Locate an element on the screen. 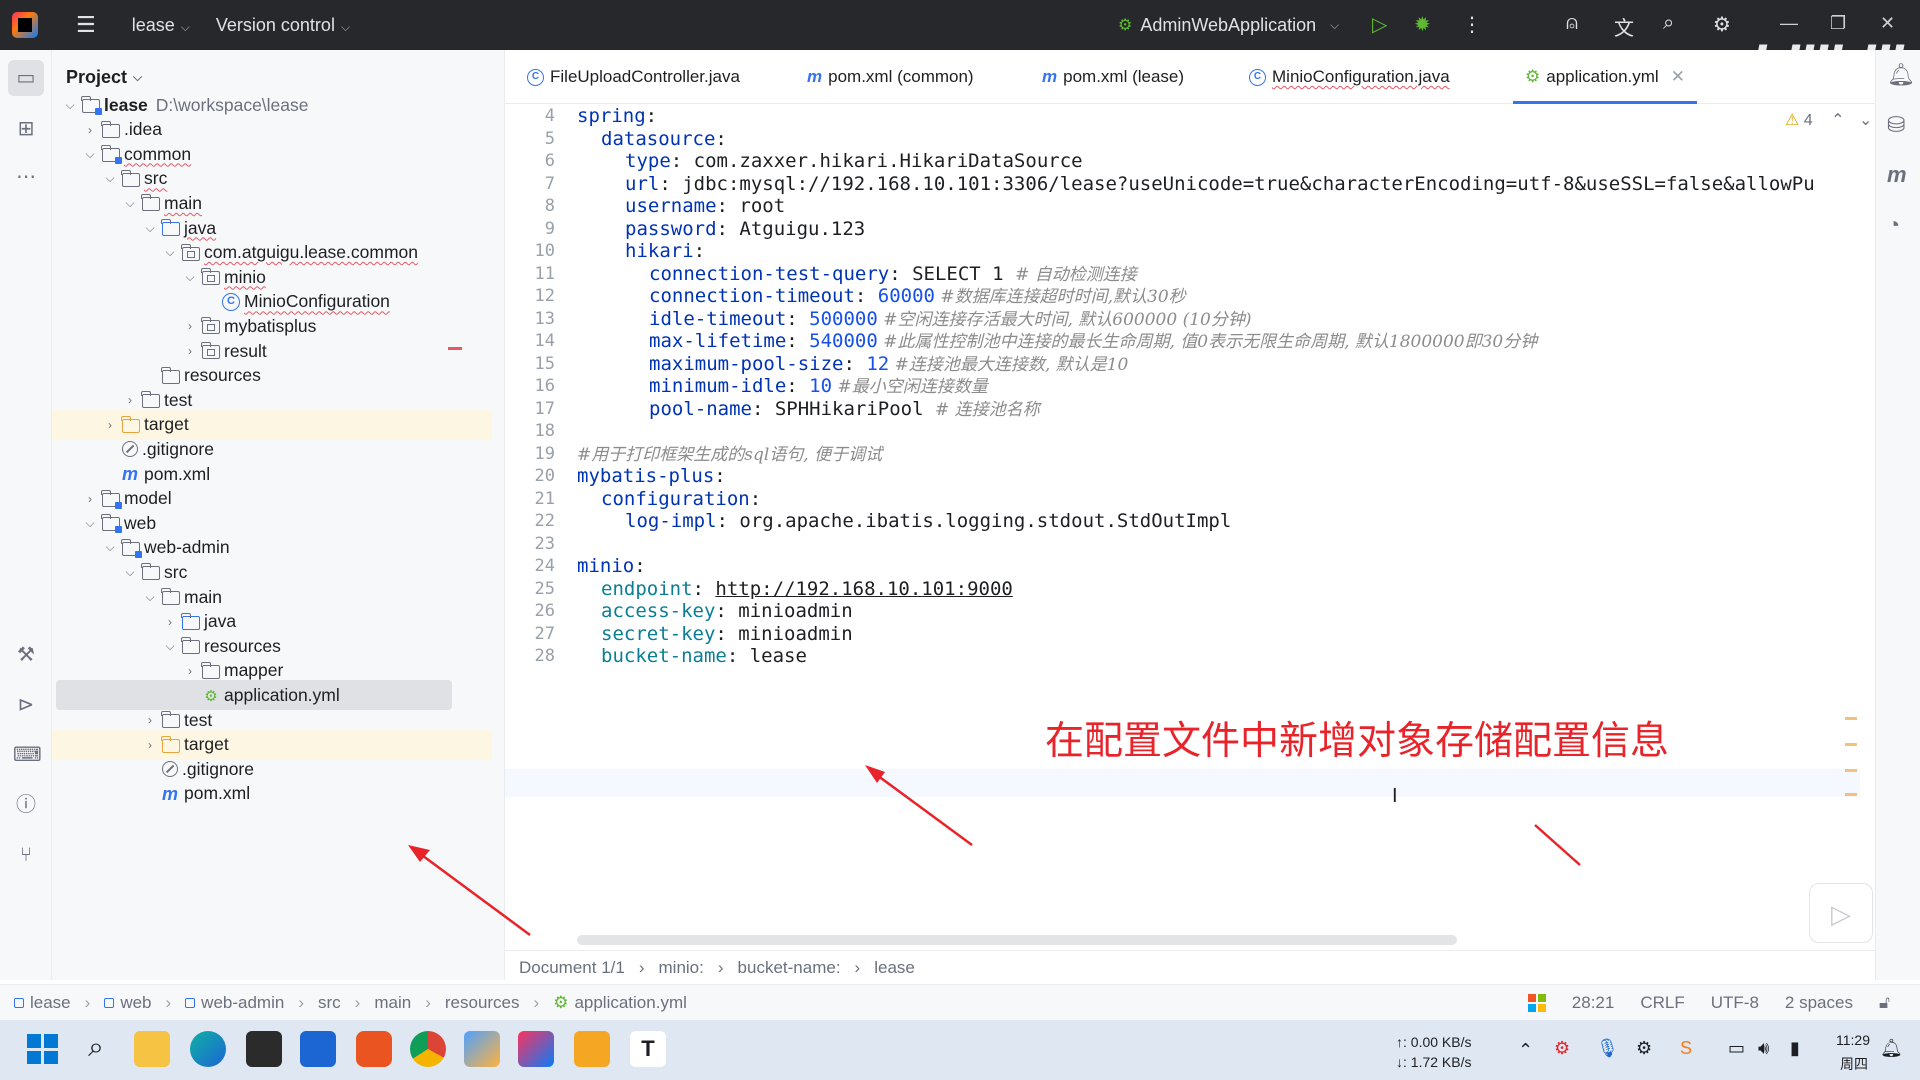 Image resolution: width=1920 pixels, height=1080 pixels. battery-icon: ▮ is located at coordinates (1795, 1048).